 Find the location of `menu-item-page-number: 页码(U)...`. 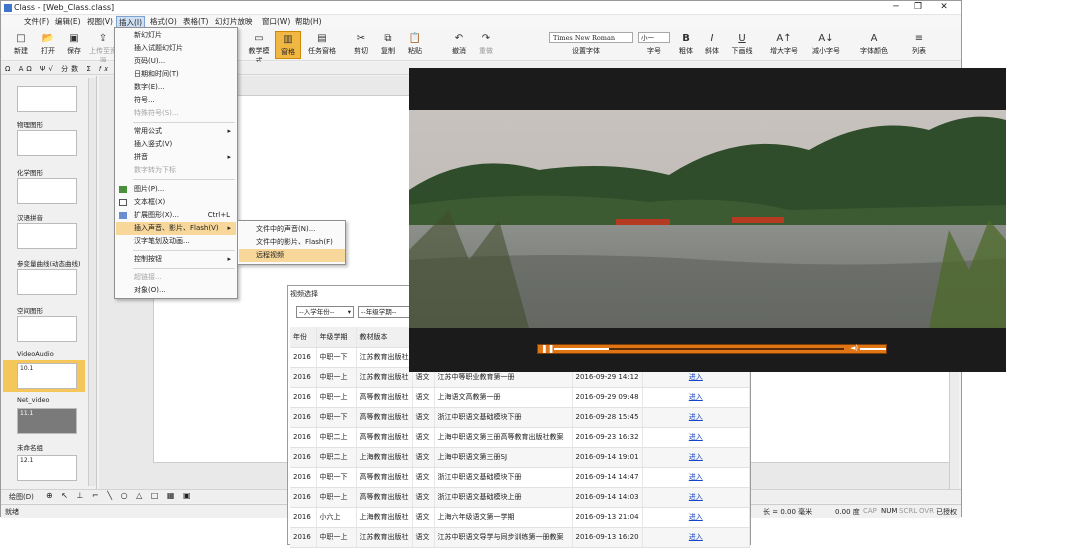

menu-item-page-number: 页码(U)... is located at coordinates (176, 61).